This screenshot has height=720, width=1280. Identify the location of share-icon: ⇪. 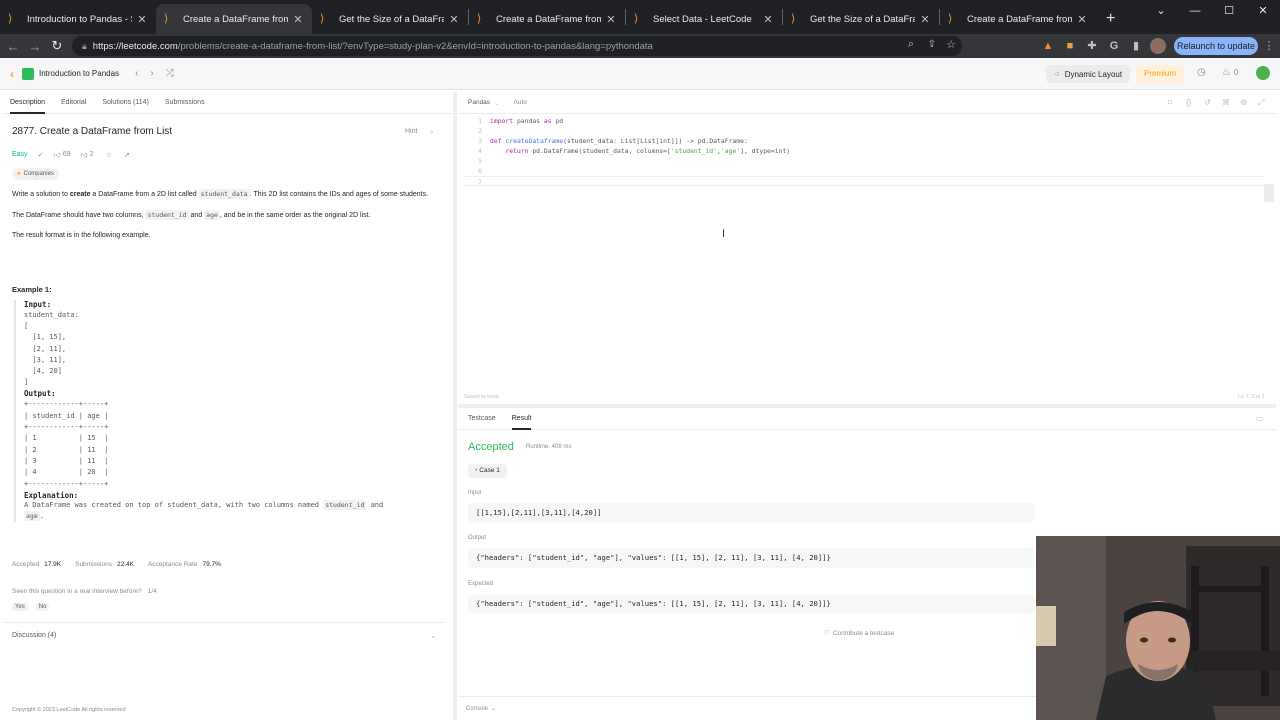
(932, 44).